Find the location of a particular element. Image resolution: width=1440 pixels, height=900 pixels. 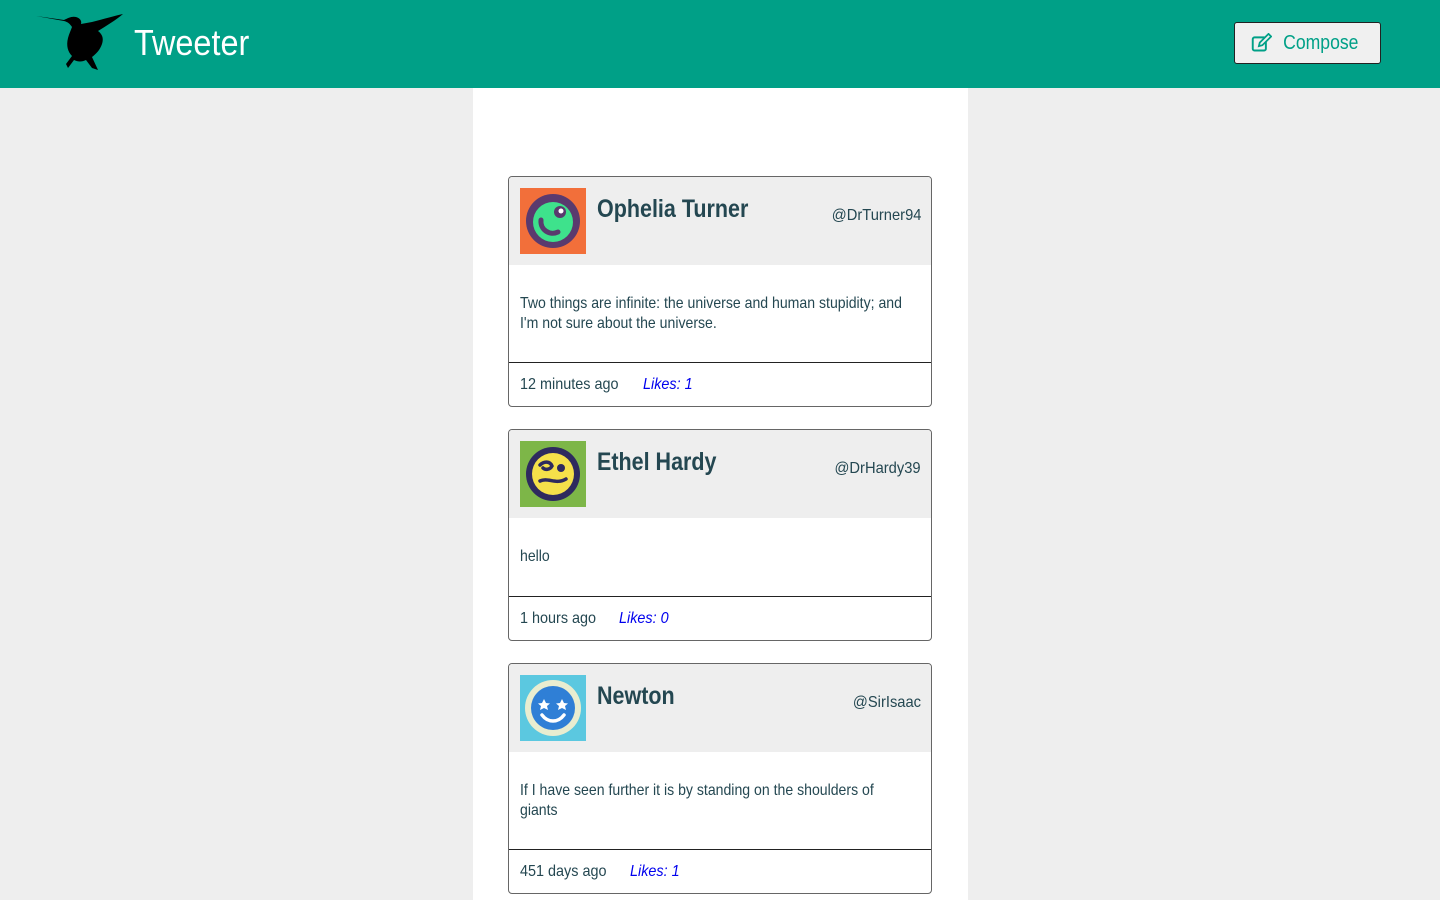

edit-icon is located at coordinates (1262, 41).